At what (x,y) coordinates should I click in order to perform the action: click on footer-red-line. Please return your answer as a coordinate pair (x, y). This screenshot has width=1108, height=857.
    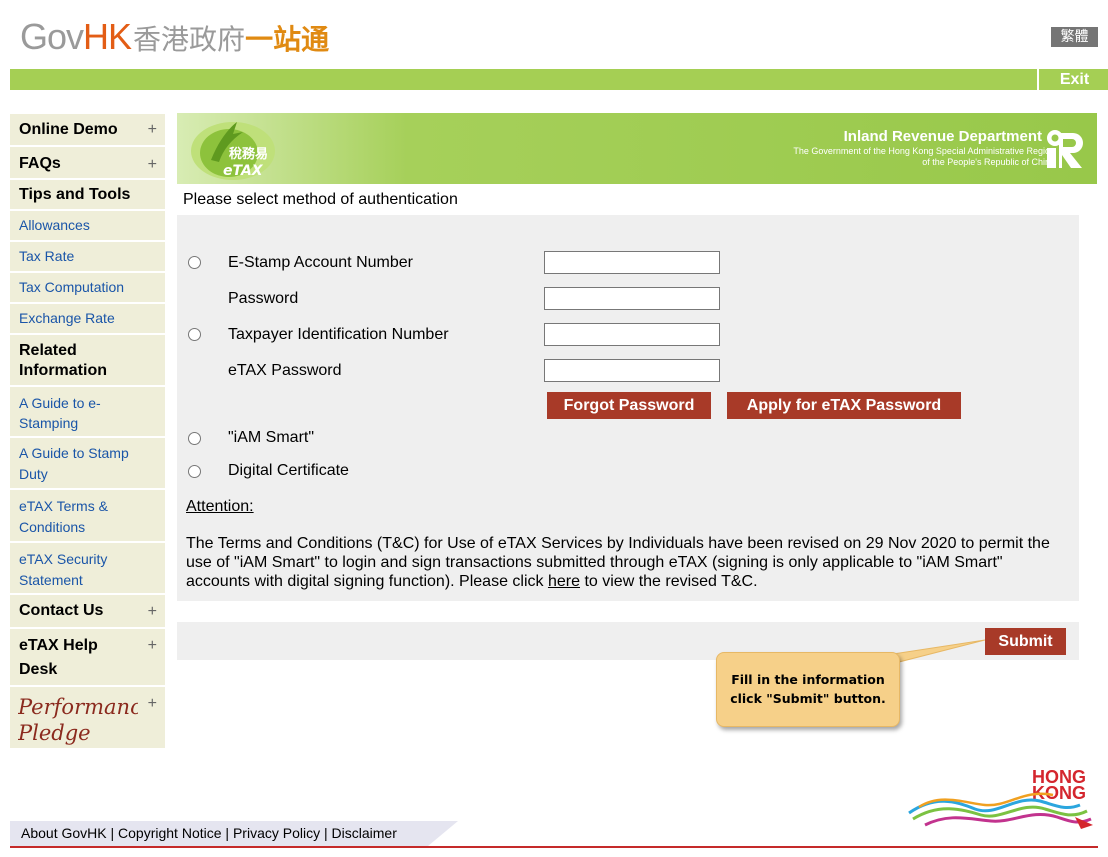
    Looking at the image, I should click on (554, 847).